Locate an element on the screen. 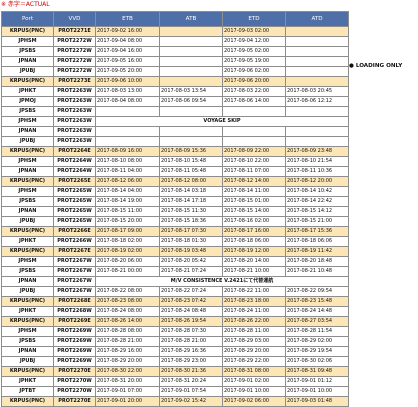 Image resolution: width=418 pixels, height=407 pixels. cell-etb: 2017-09-05 20:00 is located at coordinates (127, 71).